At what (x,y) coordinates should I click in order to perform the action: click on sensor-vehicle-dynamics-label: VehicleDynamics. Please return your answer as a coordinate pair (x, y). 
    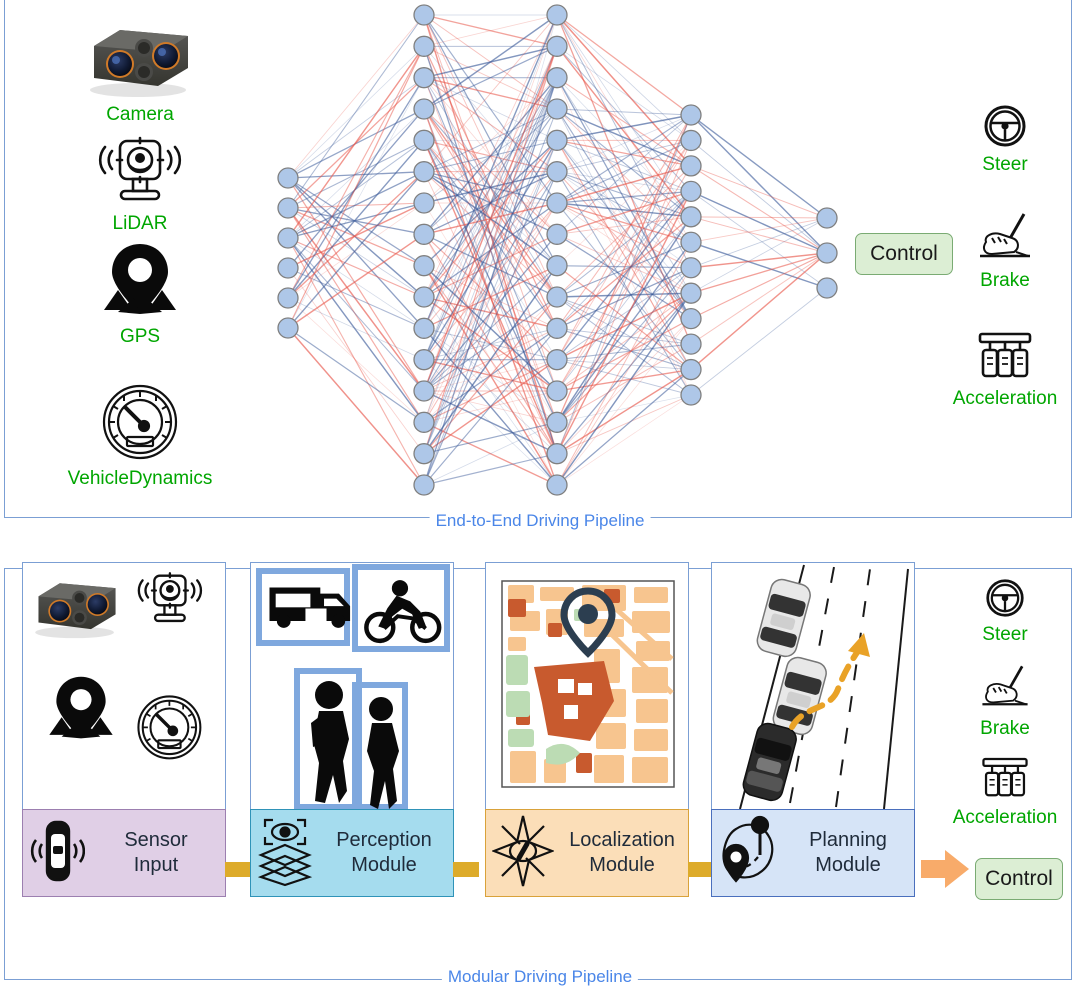
    Looking at the image, I should click on (140, 478).